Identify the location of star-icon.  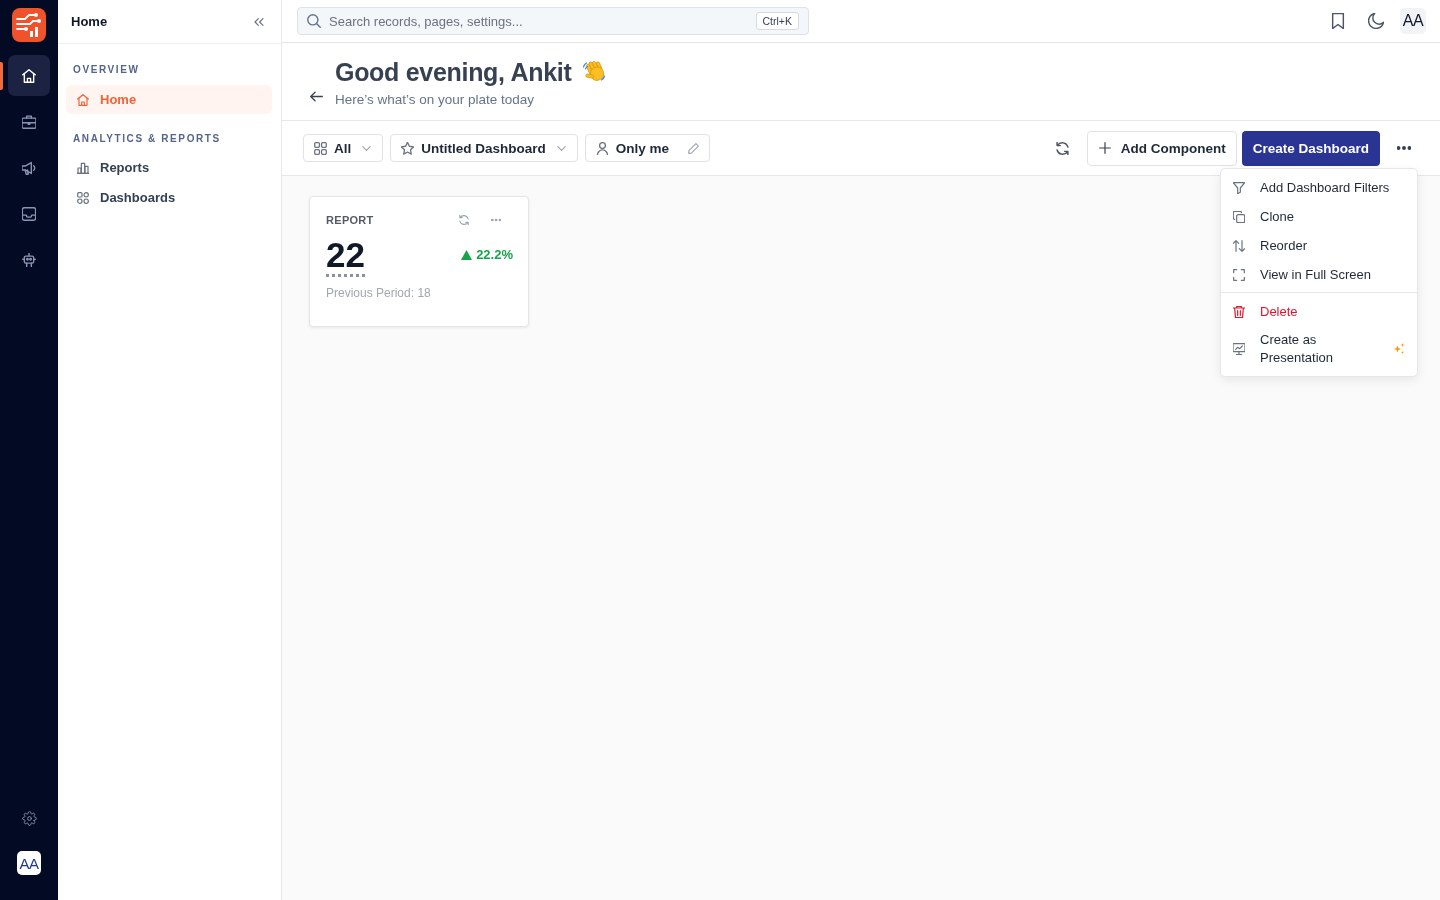
(408, 148).